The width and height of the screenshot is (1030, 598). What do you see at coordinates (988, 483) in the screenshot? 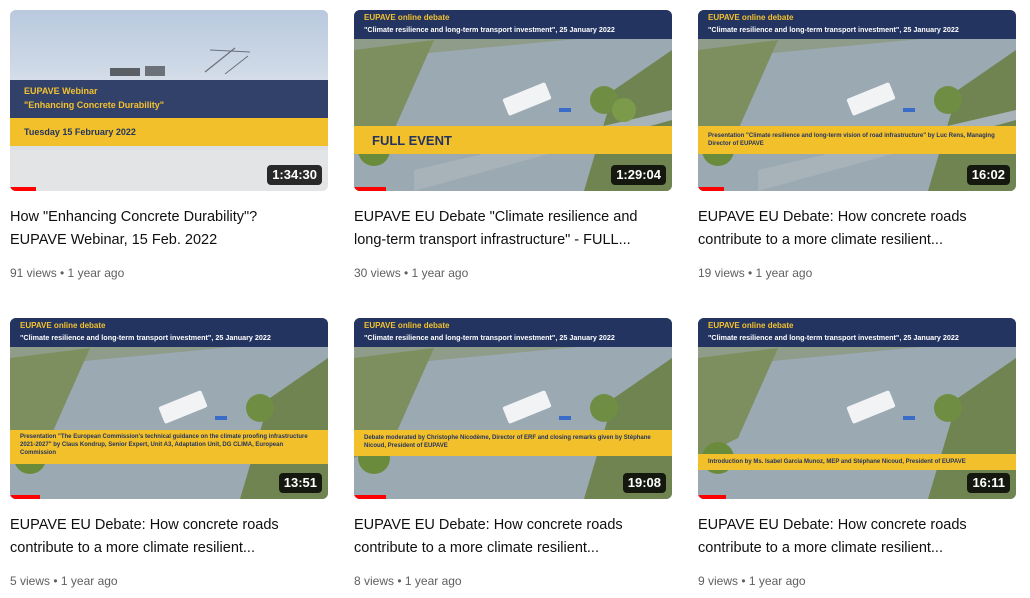
I see `duration-badge: 16:11` at bounding box center [988, 483].